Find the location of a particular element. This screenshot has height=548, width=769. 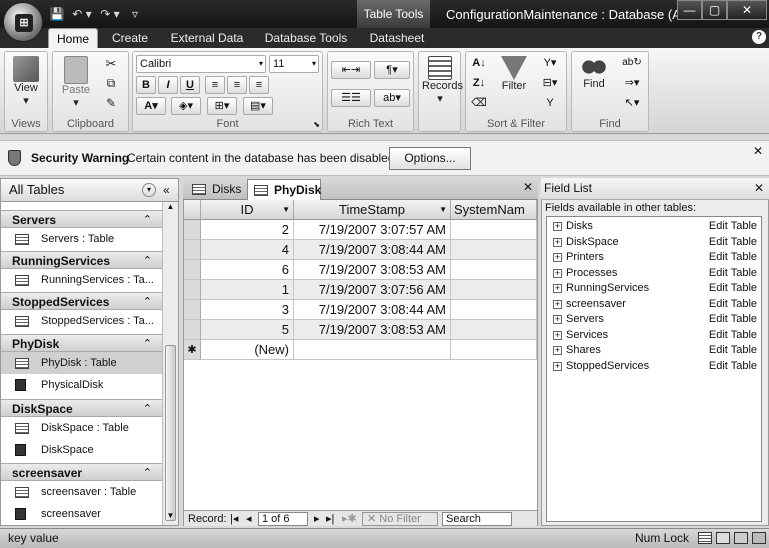

group-records: Records ▾ is located at coordinates (440, 91).